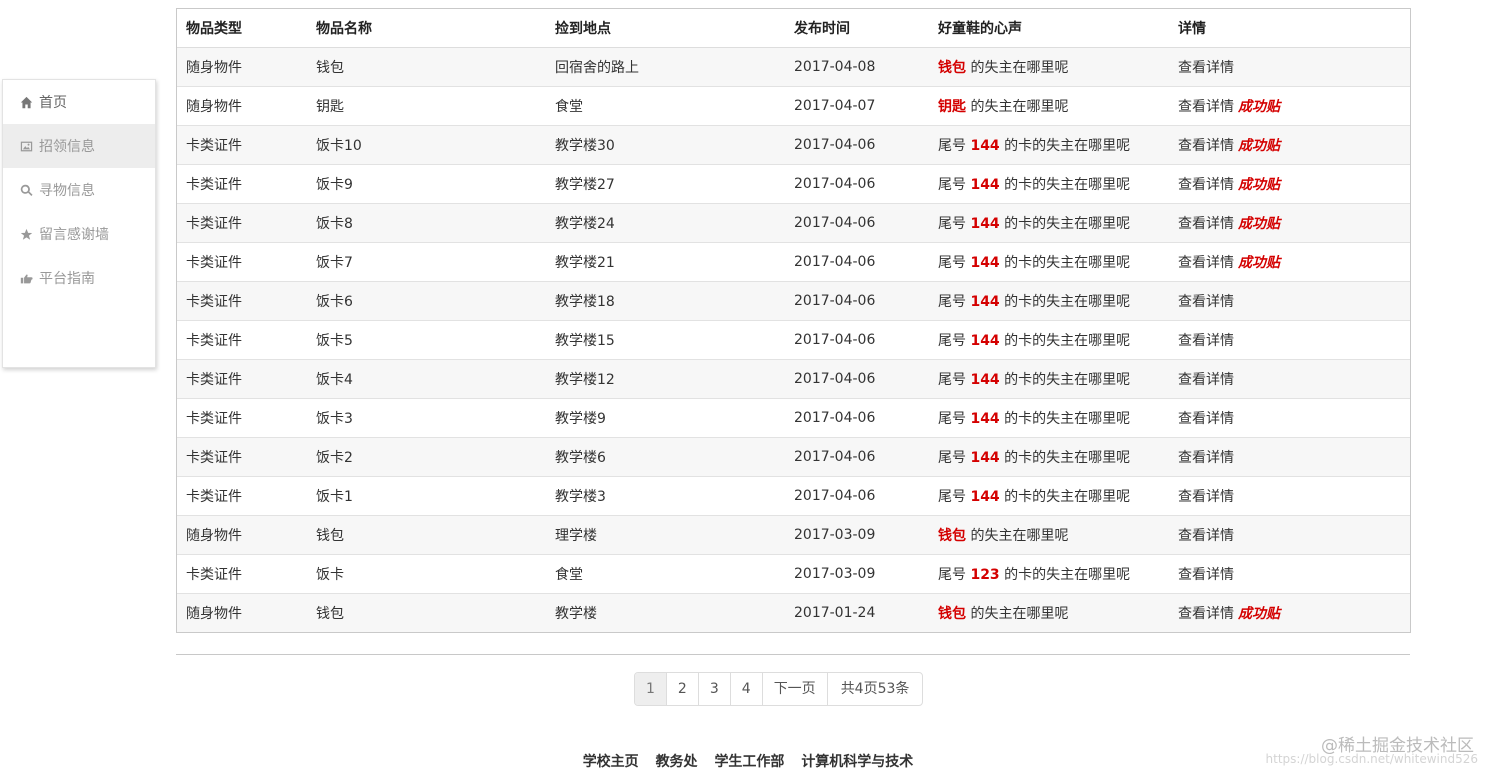 The height and width of the screenshot is (776, 1496). I want to click on sidebar-item-guide: 平台指南, so click(79, 278).